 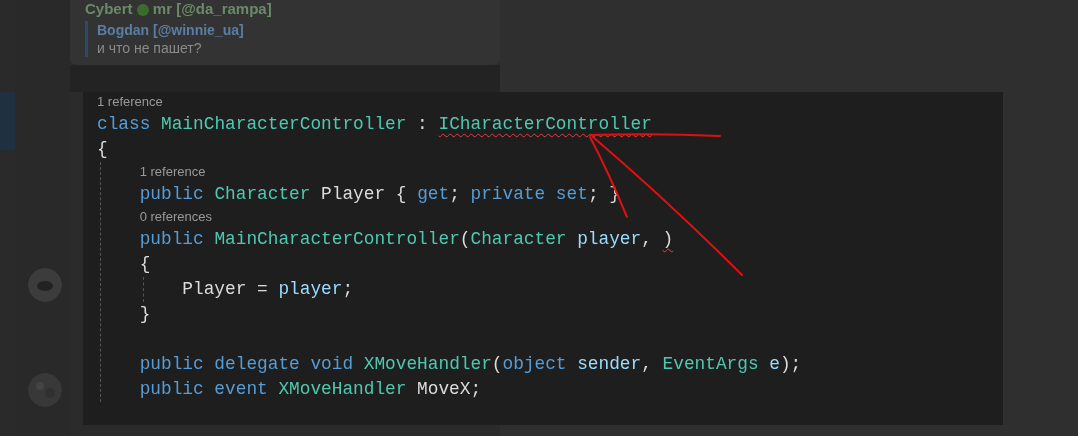 I want to click on code-line: public MainCharacterController(Character player, ), so click(x=406, y=239).